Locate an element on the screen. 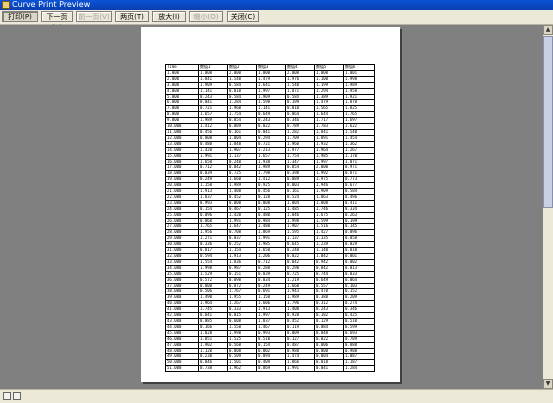  table-cell: 0.869 is located at coordinates (271, 369).